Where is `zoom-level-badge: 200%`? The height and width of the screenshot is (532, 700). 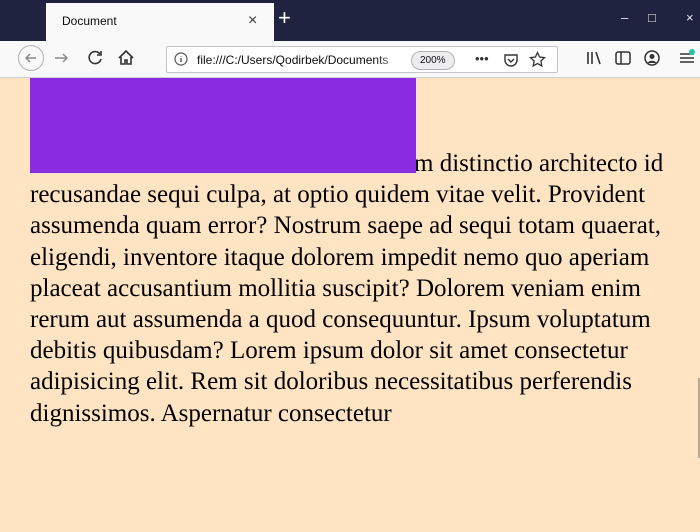 zoom-level-badge: 200% is located at coordinates (433, 60).